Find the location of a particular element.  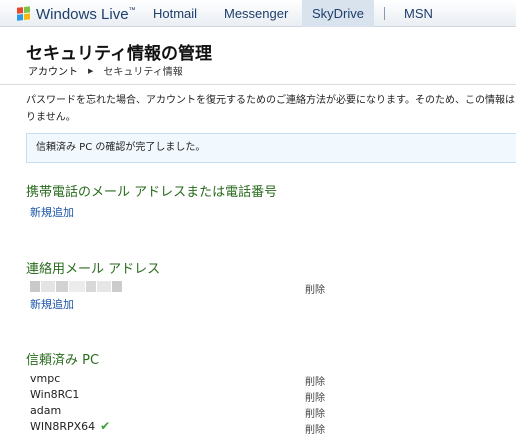

page-title: セキュリティ情報の管理 is located at coordinates (119, 54).